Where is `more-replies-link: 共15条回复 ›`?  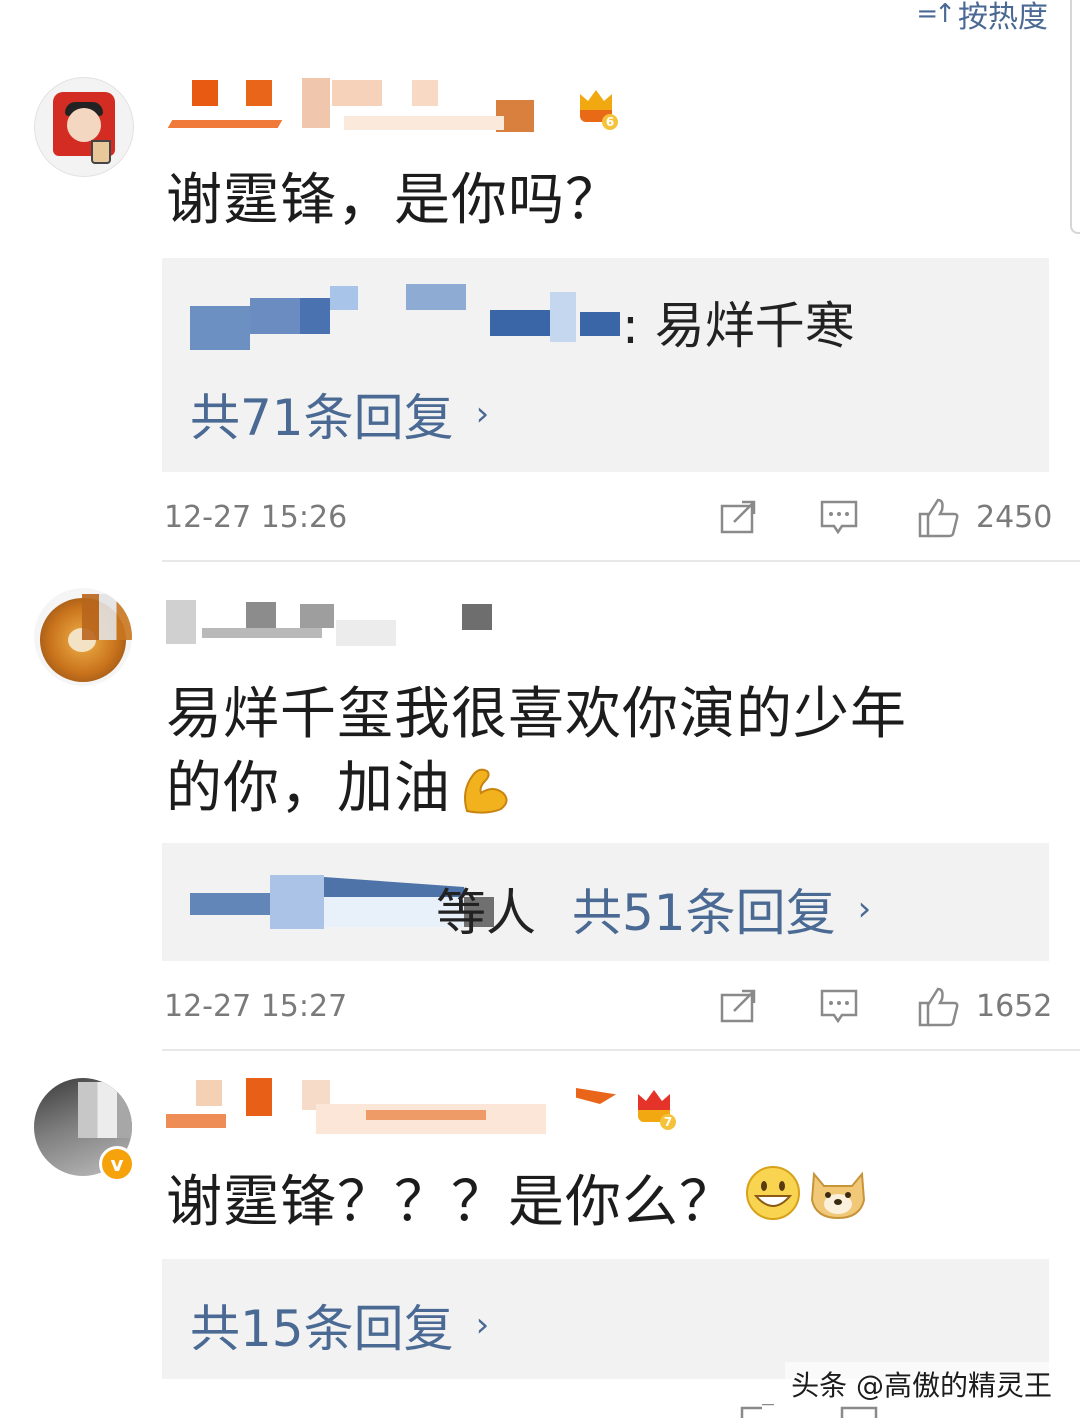 more-replies-link: 共15条回复 › is located at coordinates (339, 1325).